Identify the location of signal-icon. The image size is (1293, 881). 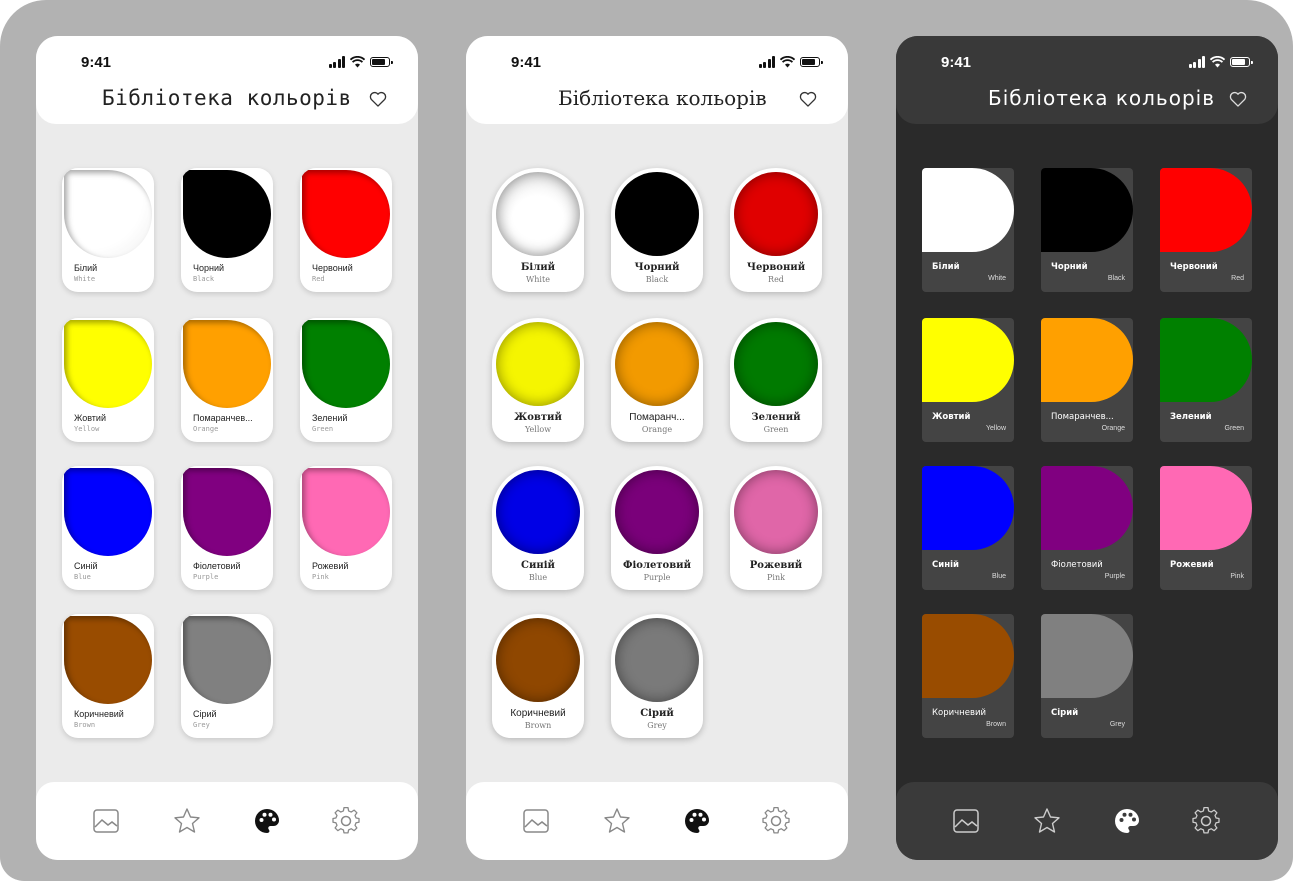
(336, 62).